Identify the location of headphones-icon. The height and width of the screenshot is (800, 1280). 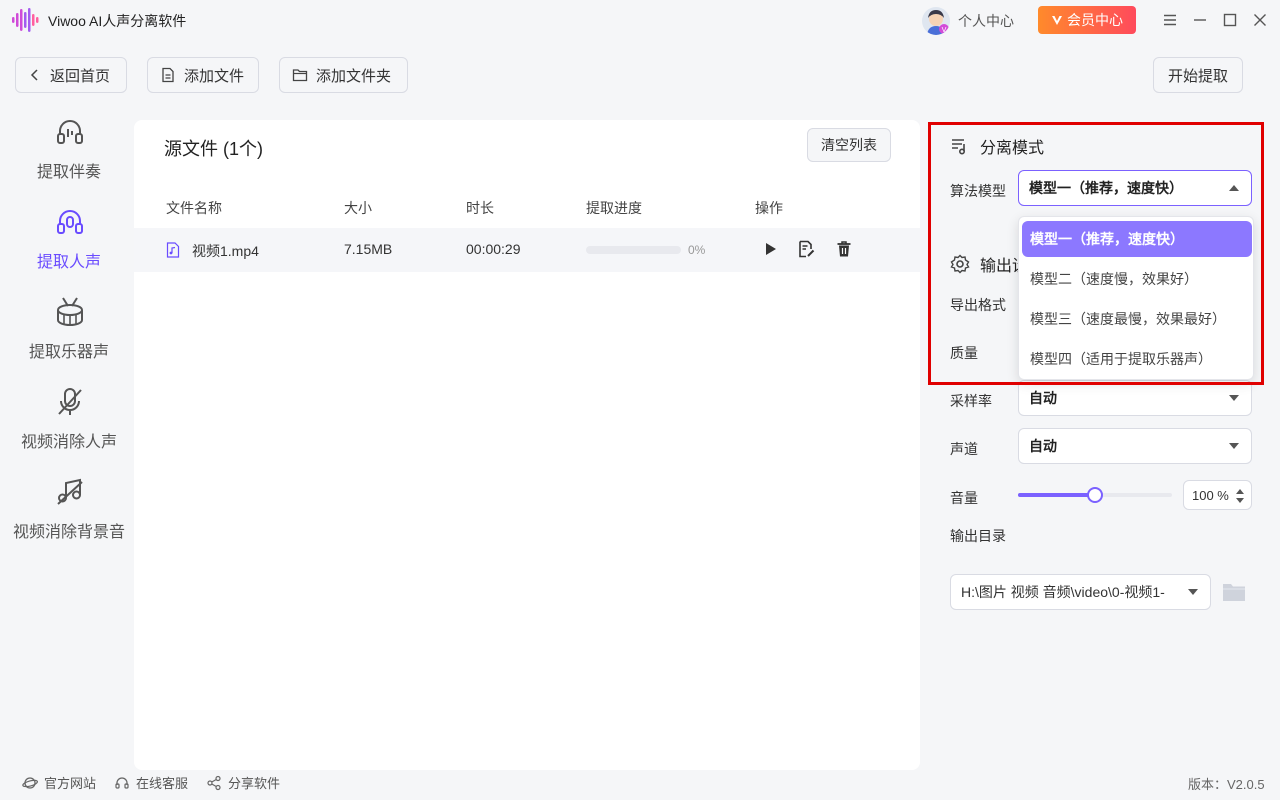
(70, 132).